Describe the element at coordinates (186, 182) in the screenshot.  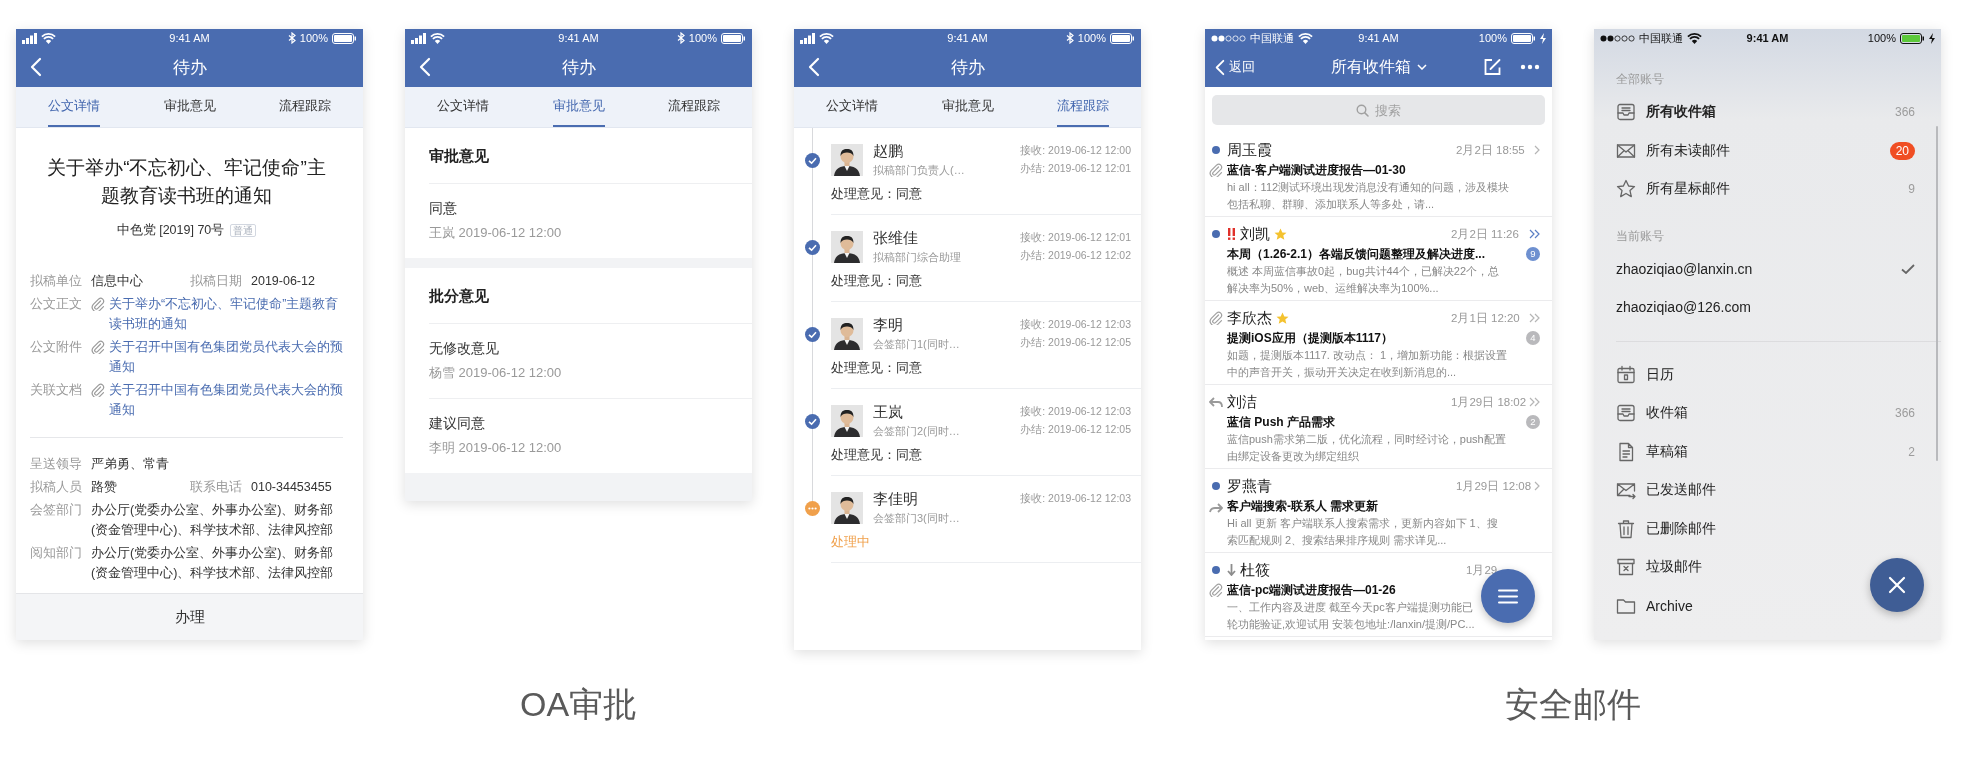
I see `document-title: 关于举办“不忘初心、牢记使命”主题教育读书班的通知` at that location.